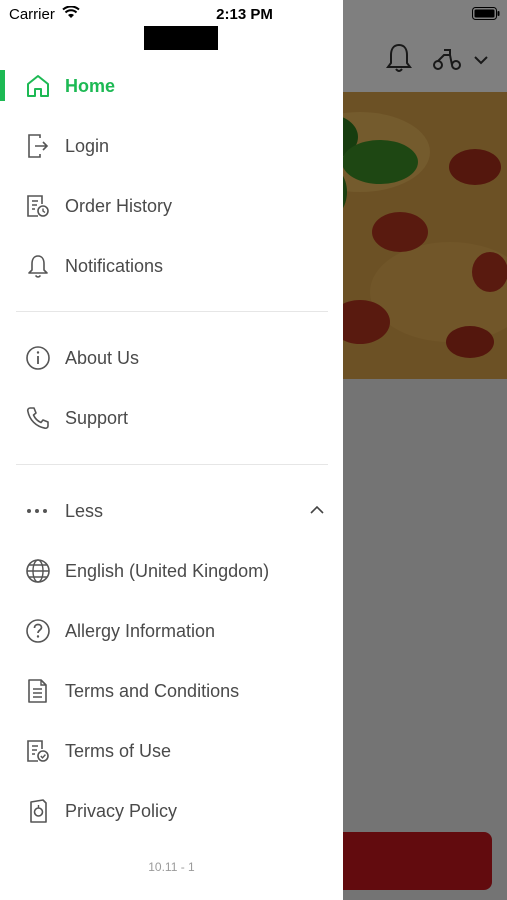 The height and width of the screenshot is (900, 507). What do you see at coordinates (171, 266) in the screenshot?
I see `menu-item-notifications: Notifications` at bounding box center [171, 266].